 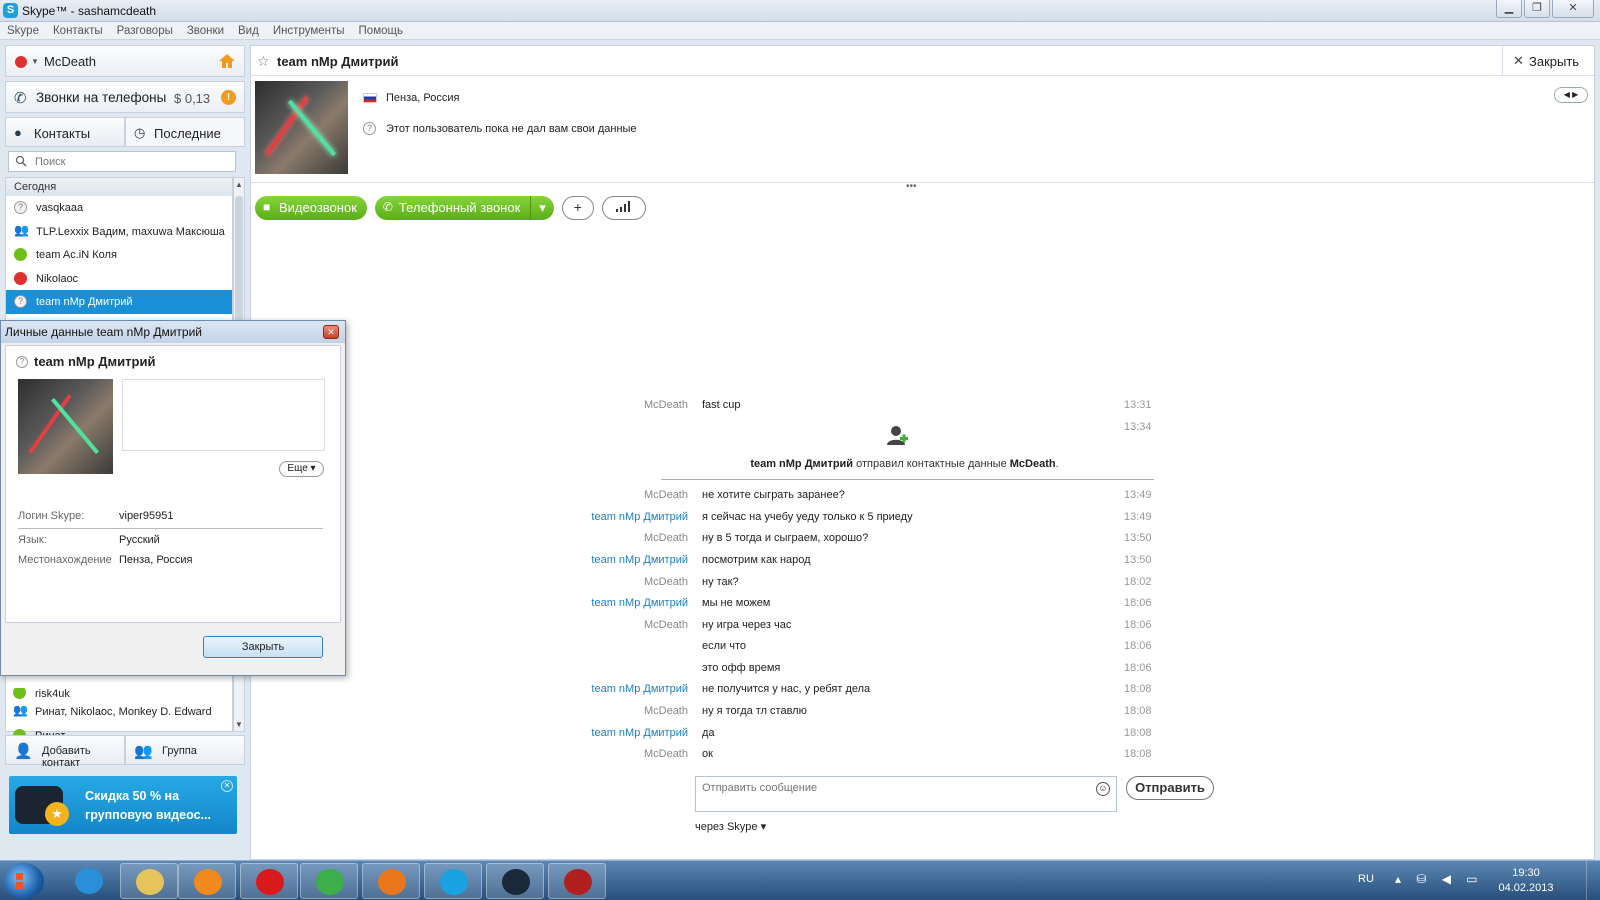 What do you see at coordinates (248, 30) in the screenshot?
I see `menu-view: Вид` at bounding box center [248, 30].